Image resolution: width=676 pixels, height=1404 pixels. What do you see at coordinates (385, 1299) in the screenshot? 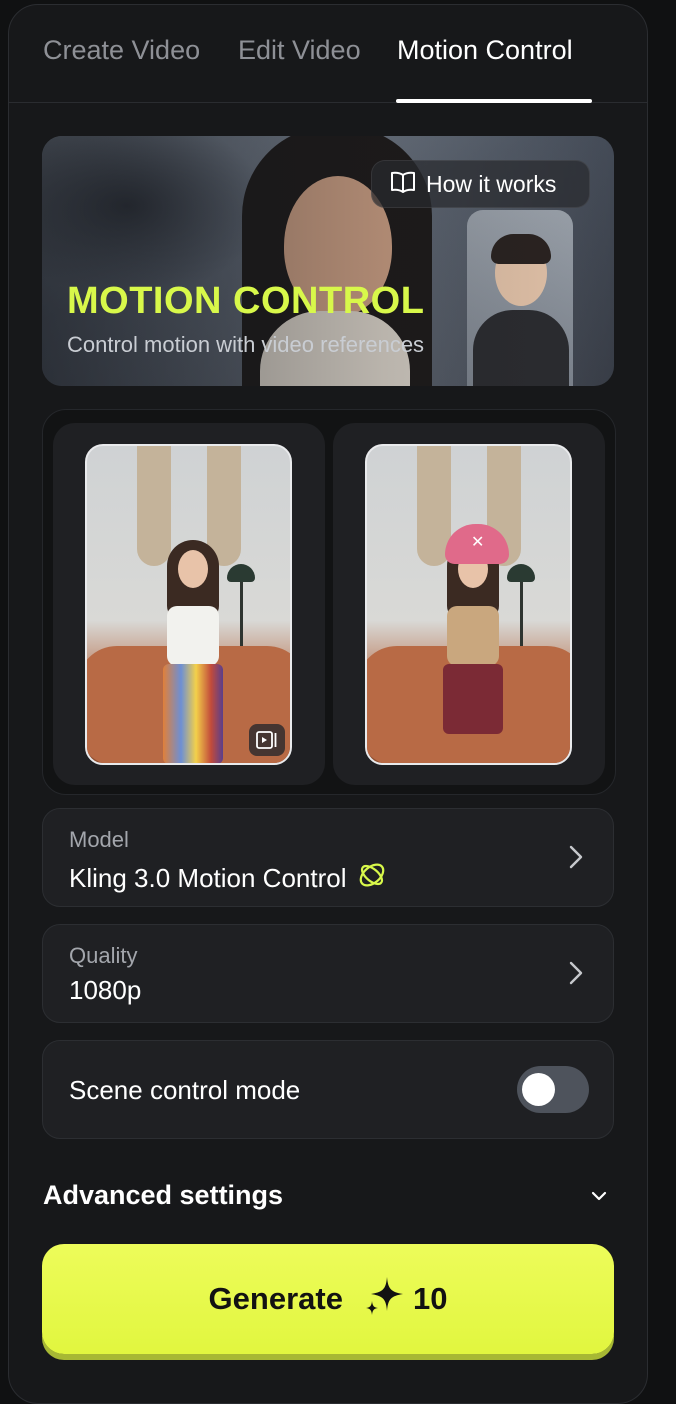
I see `sparkle-icon` at bounding box center [385, 1299].